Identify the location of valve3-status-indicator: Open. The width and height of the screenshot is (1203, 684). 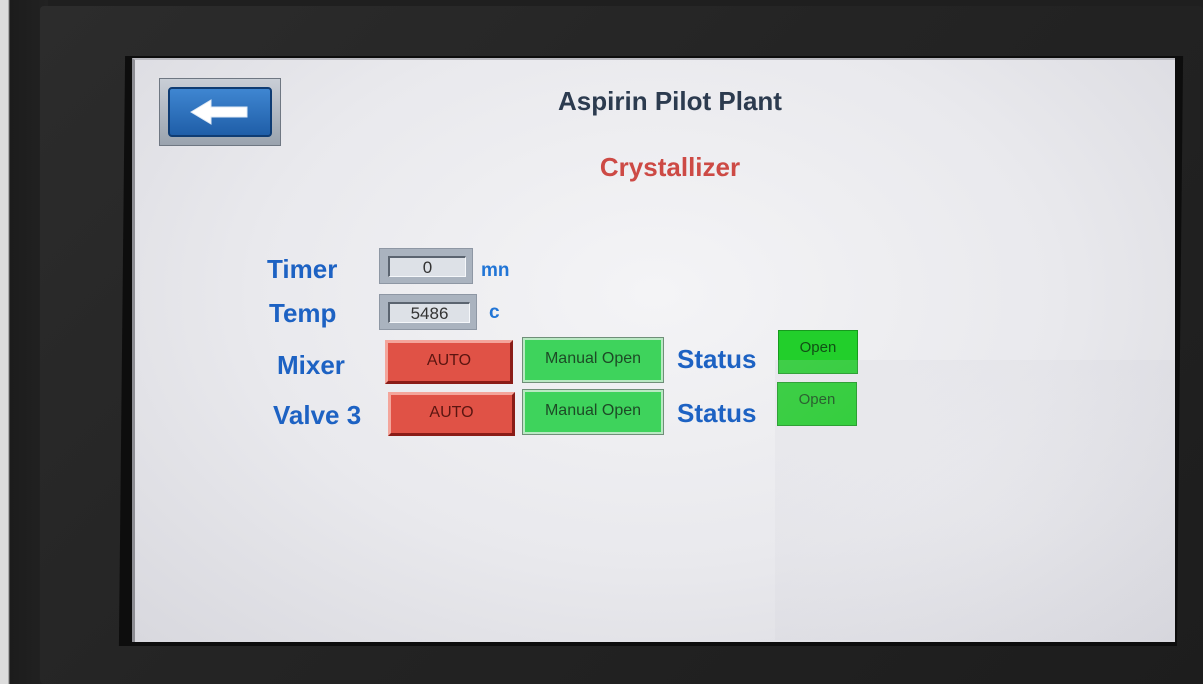
(817, 404).